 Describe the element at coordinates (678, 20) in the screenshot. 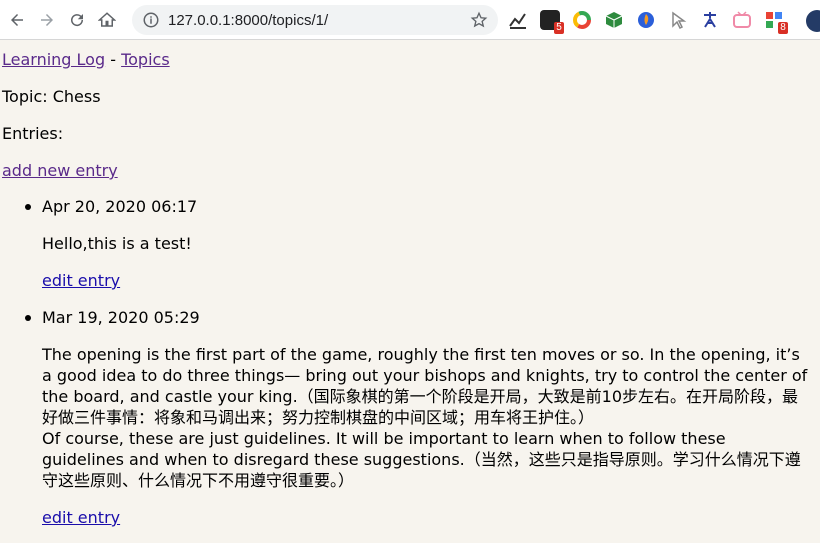

I see `cursor-extension-icon` at that location.